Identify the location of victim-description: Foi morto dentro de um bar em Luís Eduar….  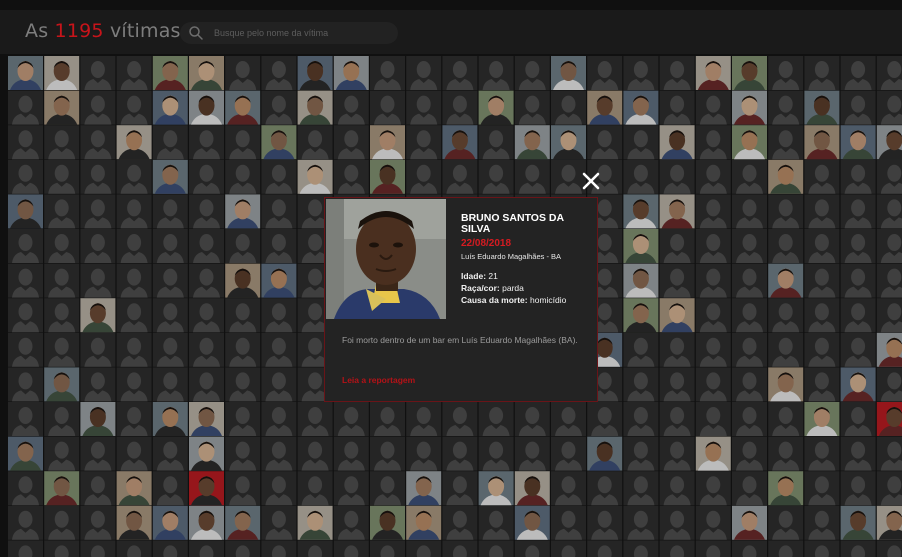
(460, 340).